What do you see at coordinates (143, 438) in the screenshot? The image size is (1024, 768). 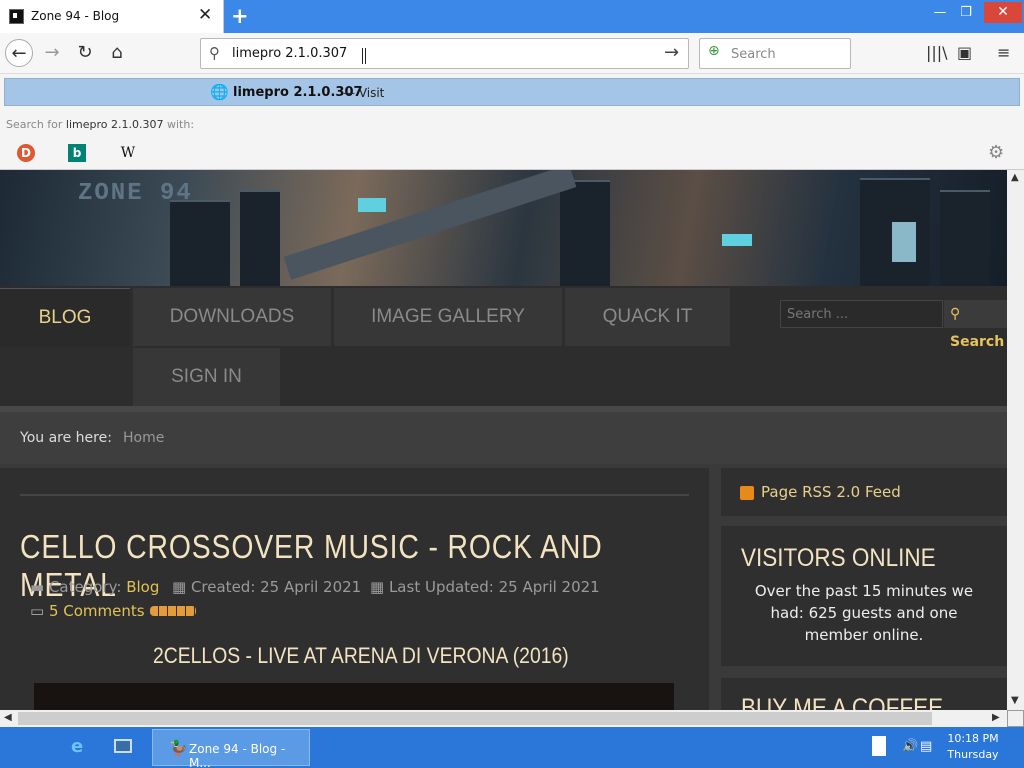 I see `breadcrumb-home: Home` at bounding box center [143, 438].